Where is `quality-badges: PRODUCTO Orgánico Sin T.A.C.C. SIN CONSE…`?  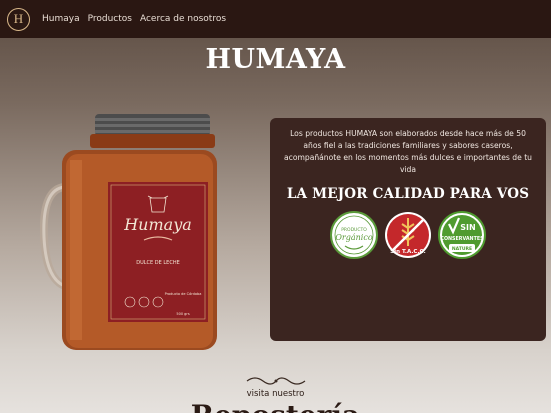 quality-badges: PRODUCTO Orgánico Sin T.A.C.C. SIN CONSE… is located at coordinates (408, 235).